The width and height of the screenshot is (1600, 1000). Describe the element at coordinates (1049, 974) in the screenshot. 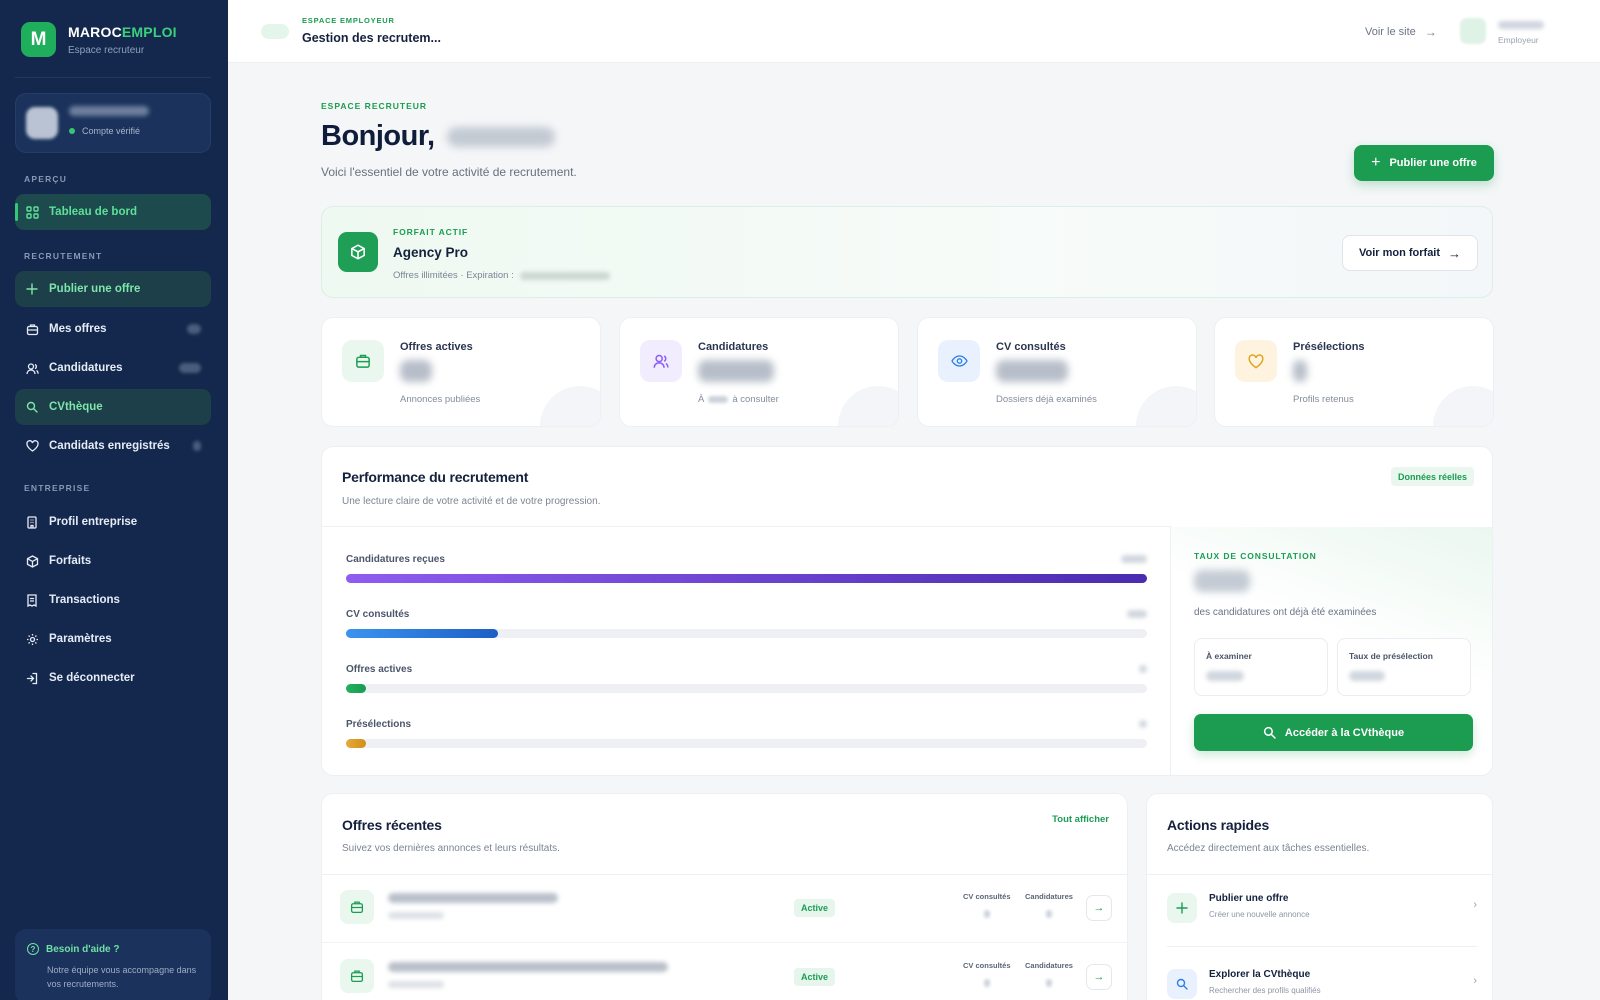

I see `applications-column: Candidatures` at that location.